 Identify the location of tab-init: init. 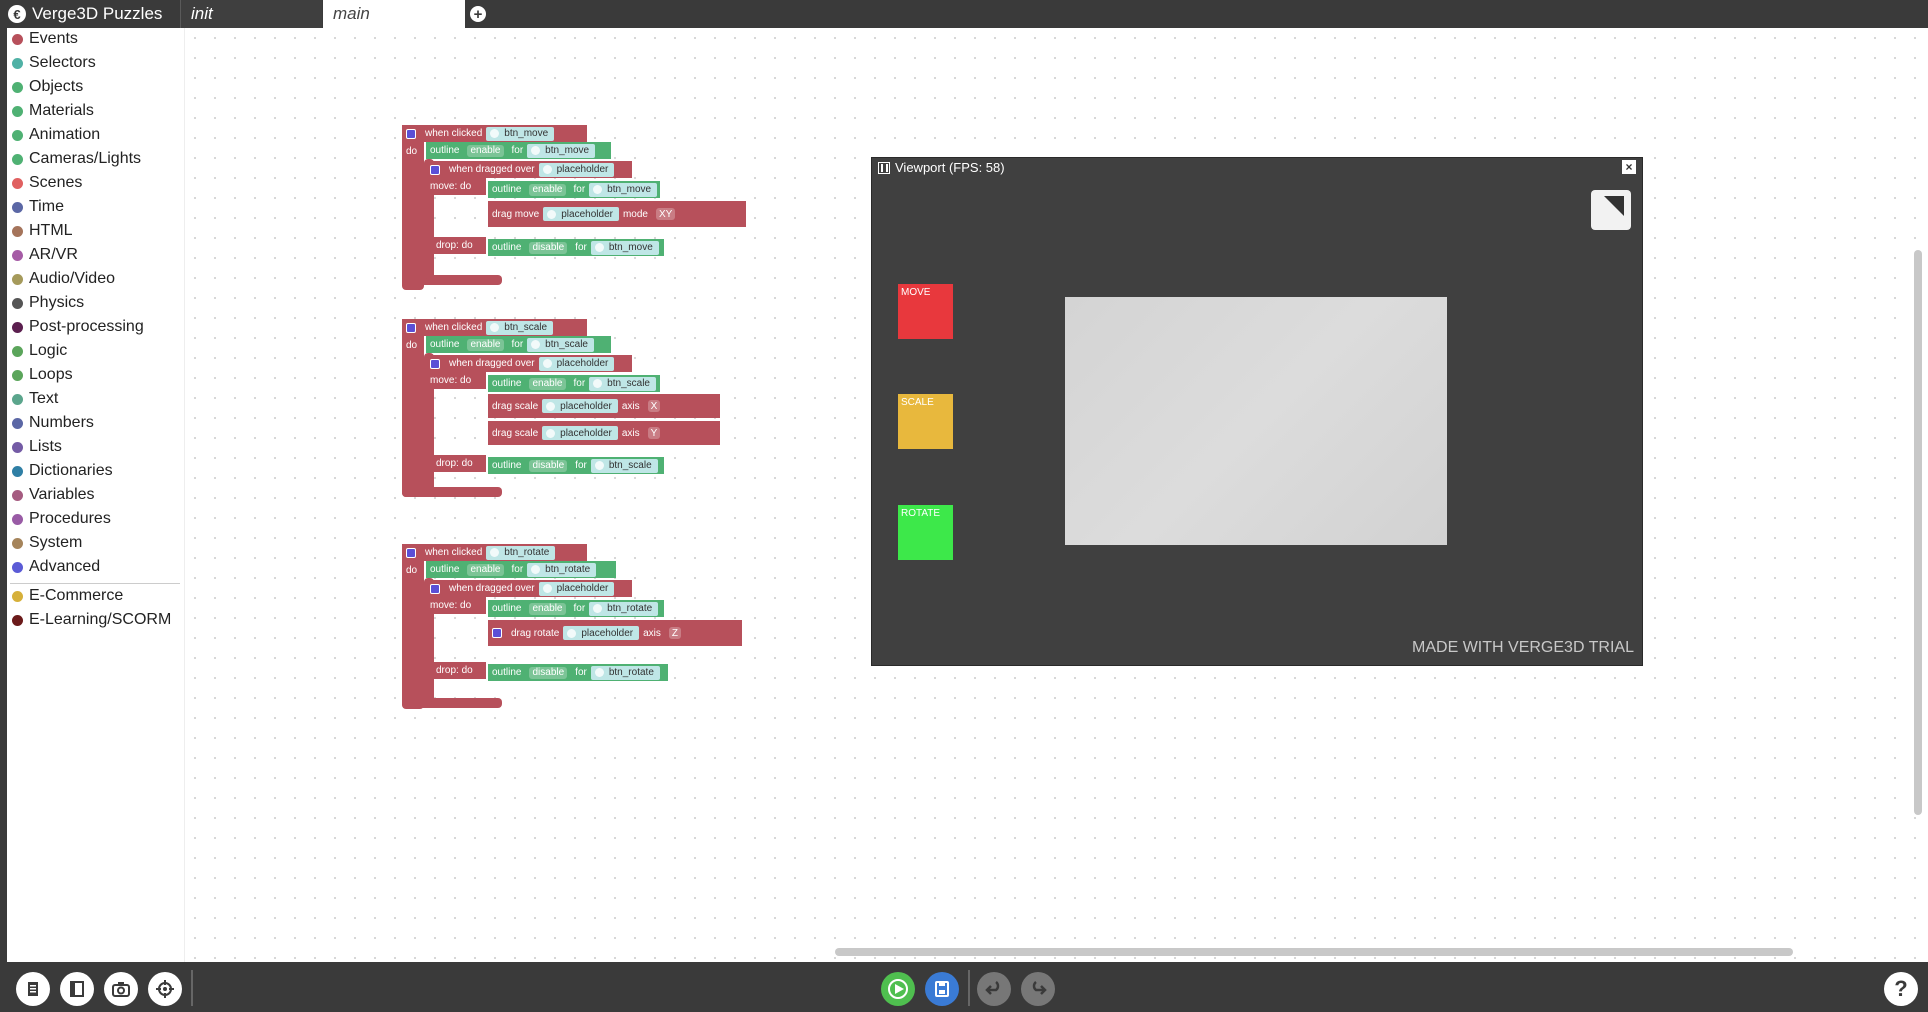
(251, 14).